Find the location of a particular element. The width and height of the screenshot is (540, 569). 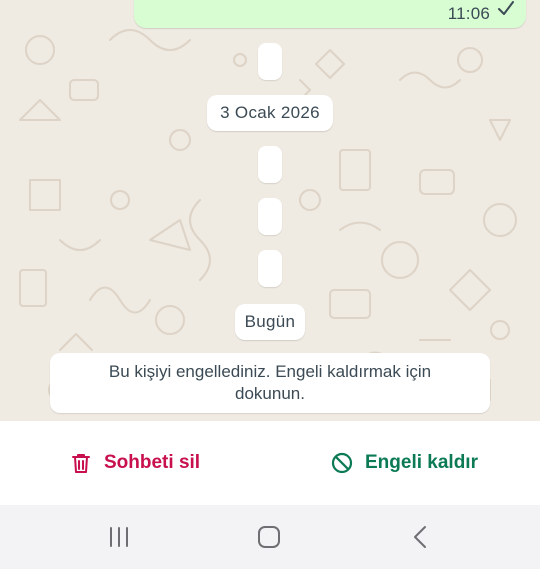

date-chip: 3 Ocak 2026 is located at coordinates (270, 113).